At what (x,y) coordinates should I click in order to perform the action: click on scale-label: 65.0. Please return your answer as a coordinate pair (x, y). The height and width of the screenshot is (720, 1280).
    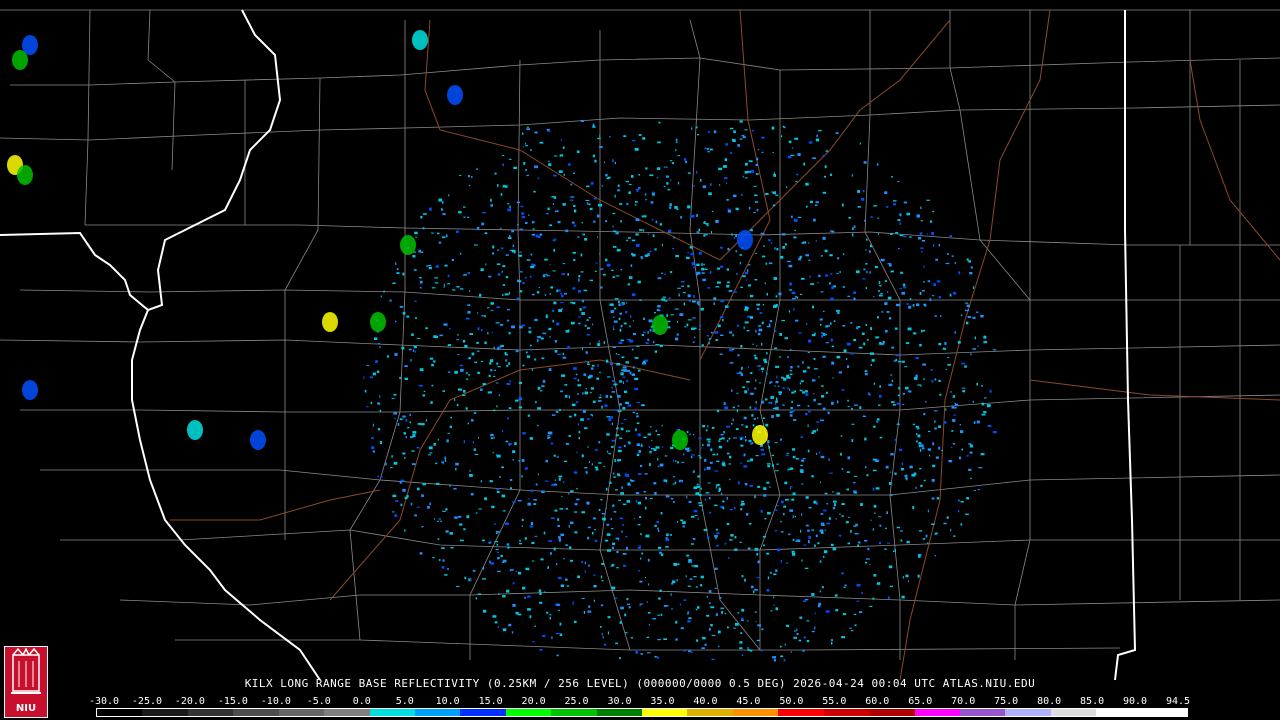
    Looking at the image, I should click on (920, 701).